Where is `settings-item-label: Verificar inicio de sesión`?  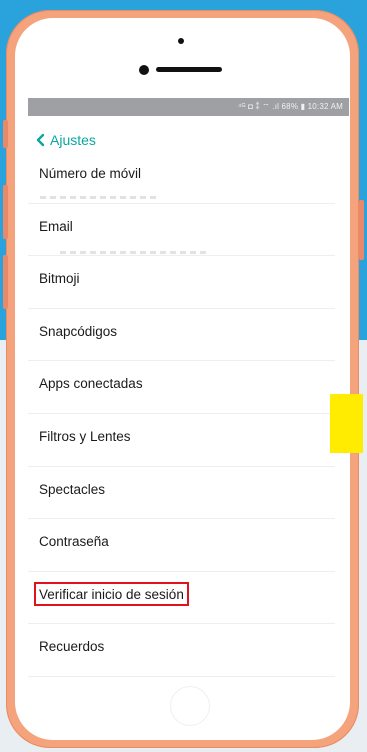
settings-item-label: Verificar inicio de sesión is located at coordinates (111, 593).